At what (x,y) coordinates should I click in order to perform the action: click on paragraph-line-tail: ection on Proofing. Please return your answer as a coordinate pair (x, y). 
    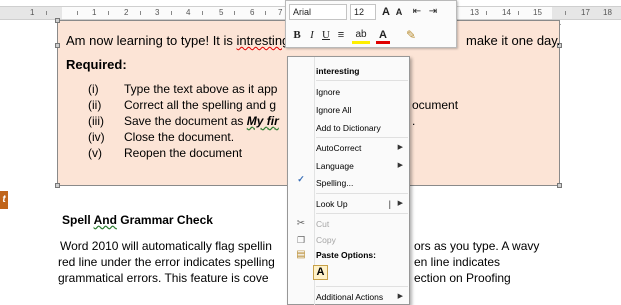
    Looking at the image, I should click on (462, 278).